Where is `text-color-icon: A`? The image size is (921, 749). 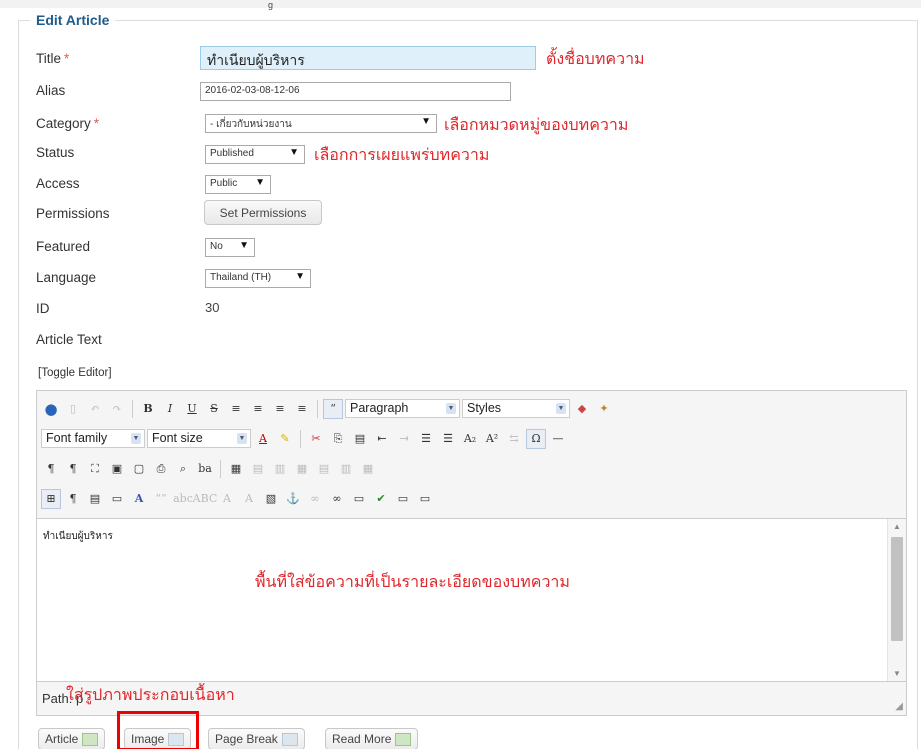
text-color-icon: A is located at coordinates (263, 439).